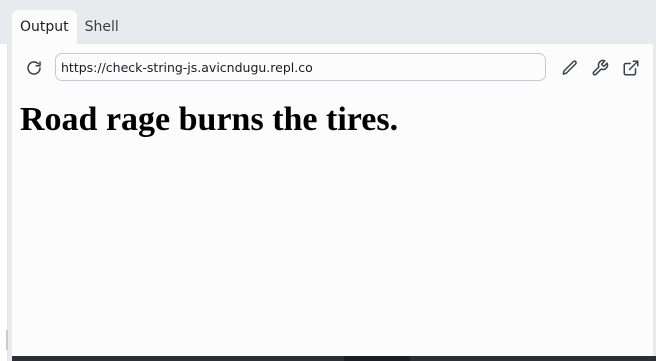 The height and width of the screenshot is (361, 656). What do you see at coordinates (600, 68) in the screenshot?
I see `wrench-icon` at bounding box center [600, 68].